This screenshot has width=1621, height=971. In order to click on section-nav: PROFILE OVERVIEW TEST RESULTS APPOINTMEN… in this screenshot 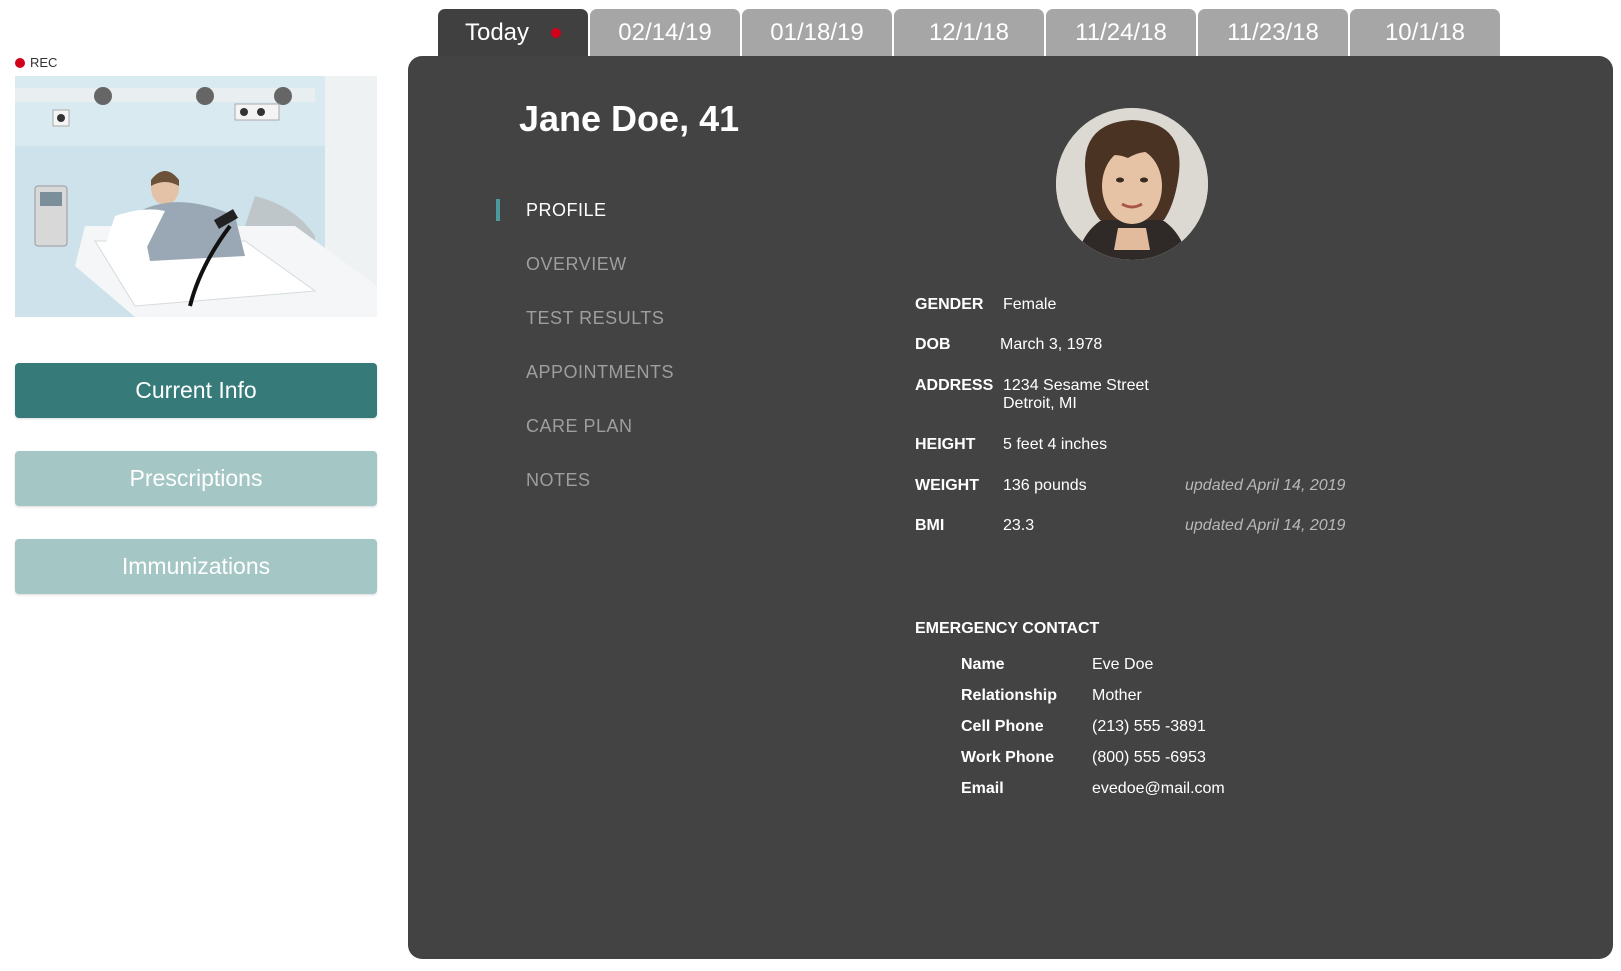, I will do `click(585, 361)`.